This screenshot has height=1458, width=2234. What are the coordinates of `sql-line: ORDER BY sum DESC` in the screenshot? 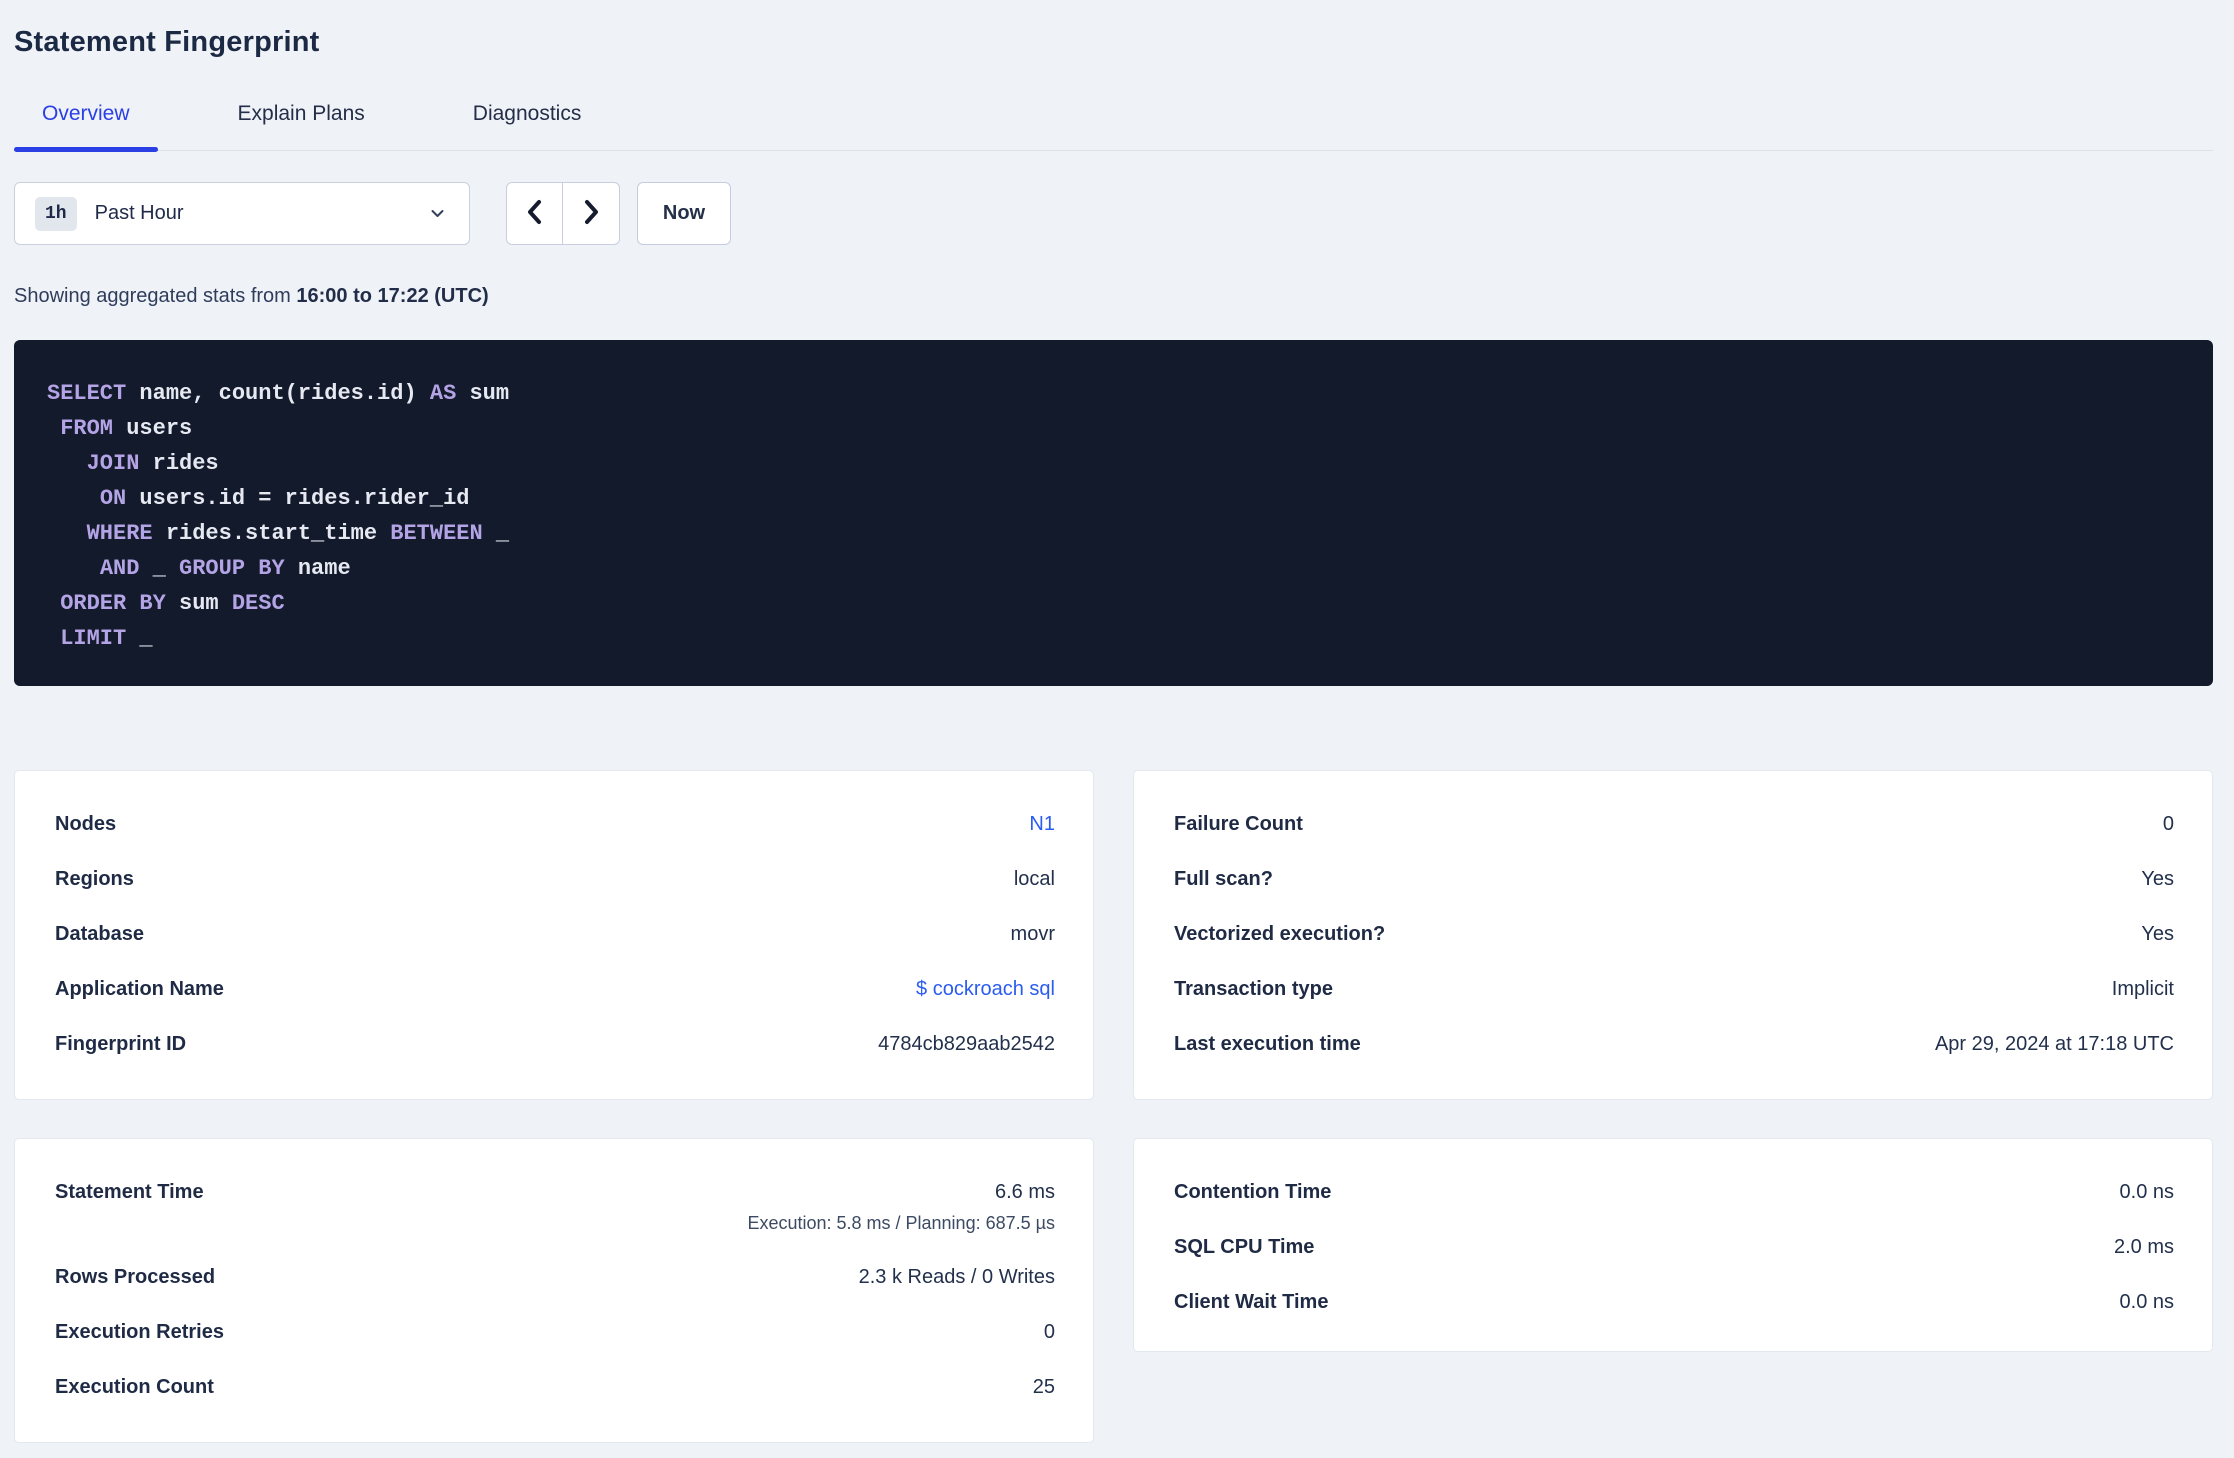 It's located at (172, 603).